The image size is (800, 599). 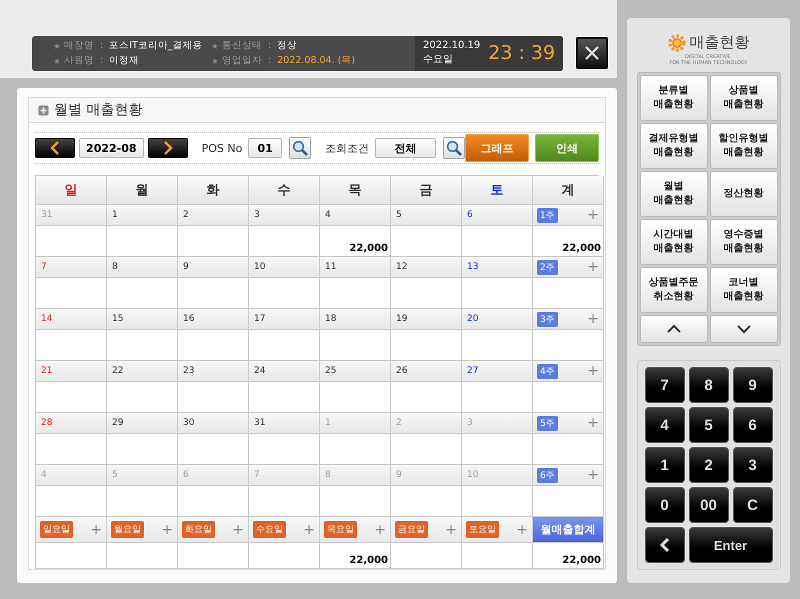 What do you see at coordinates (547, 319) in the screenshot?
I see `week-badge: 3주` at bounding box center [547, 319].